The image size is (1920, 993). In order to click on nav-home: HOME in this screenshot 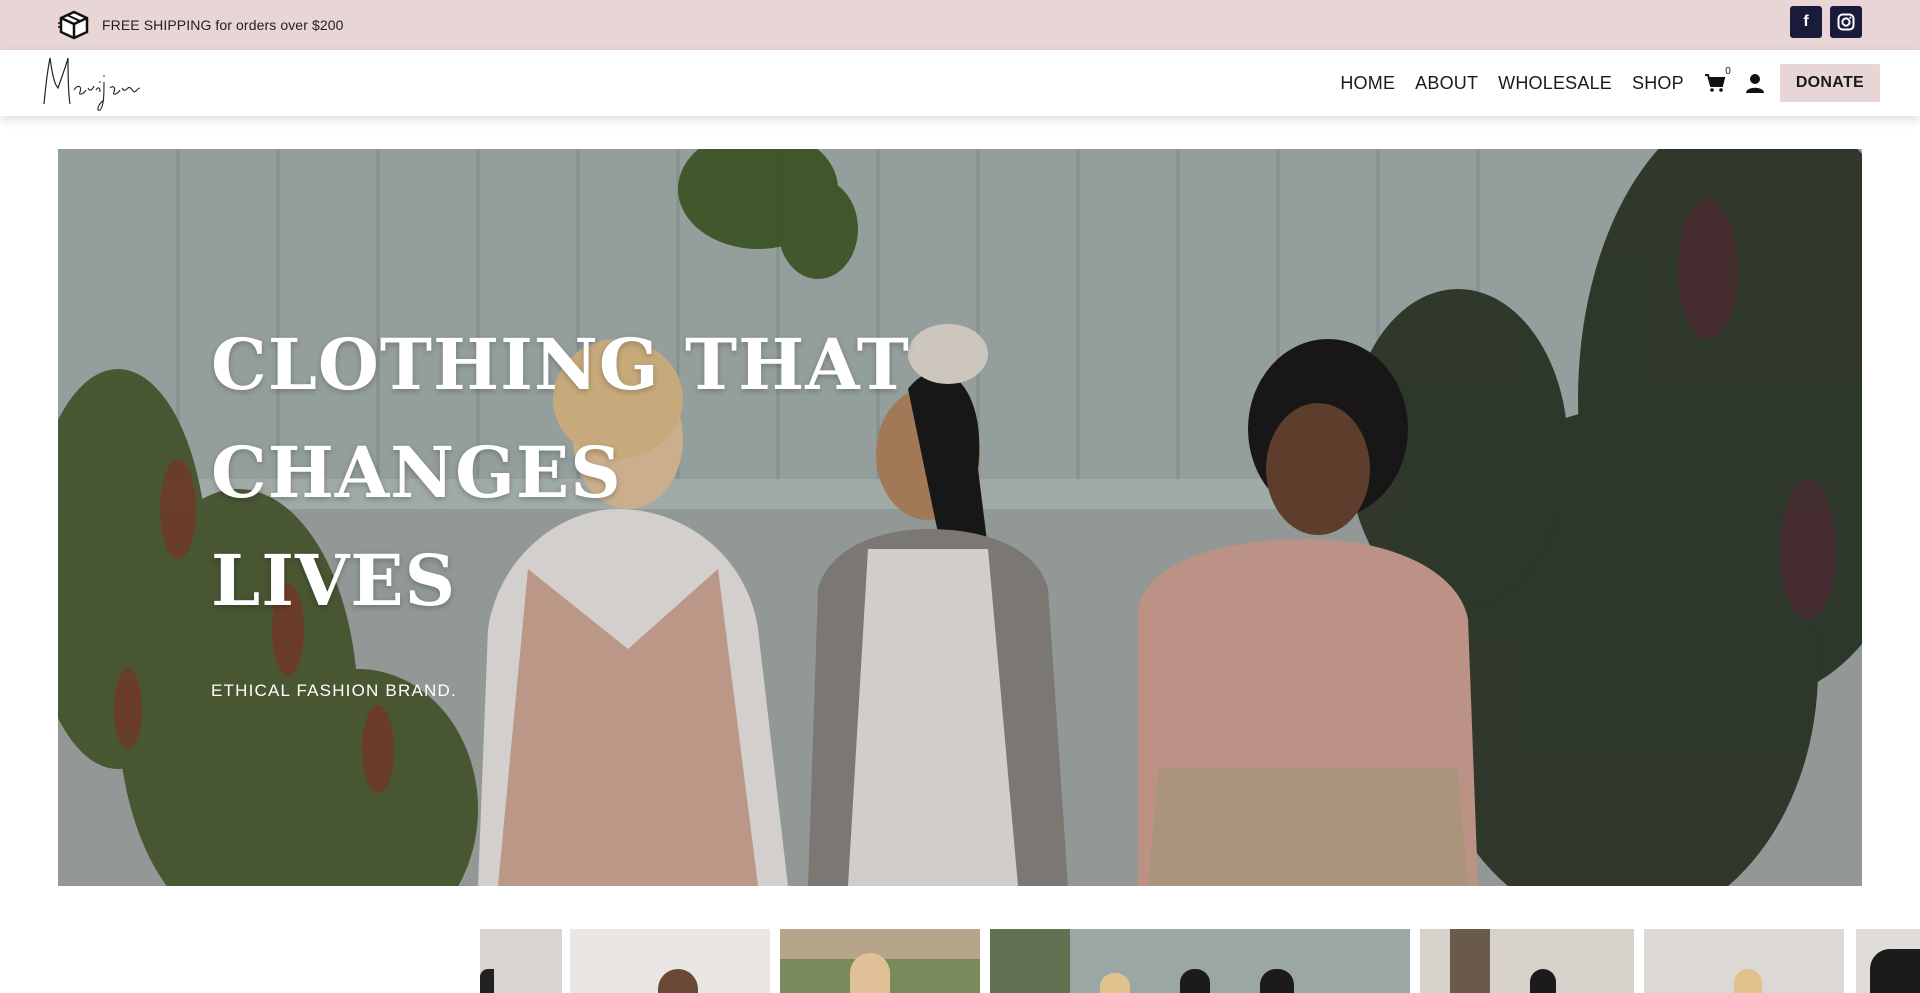, I will do `click(1367, 83)`.